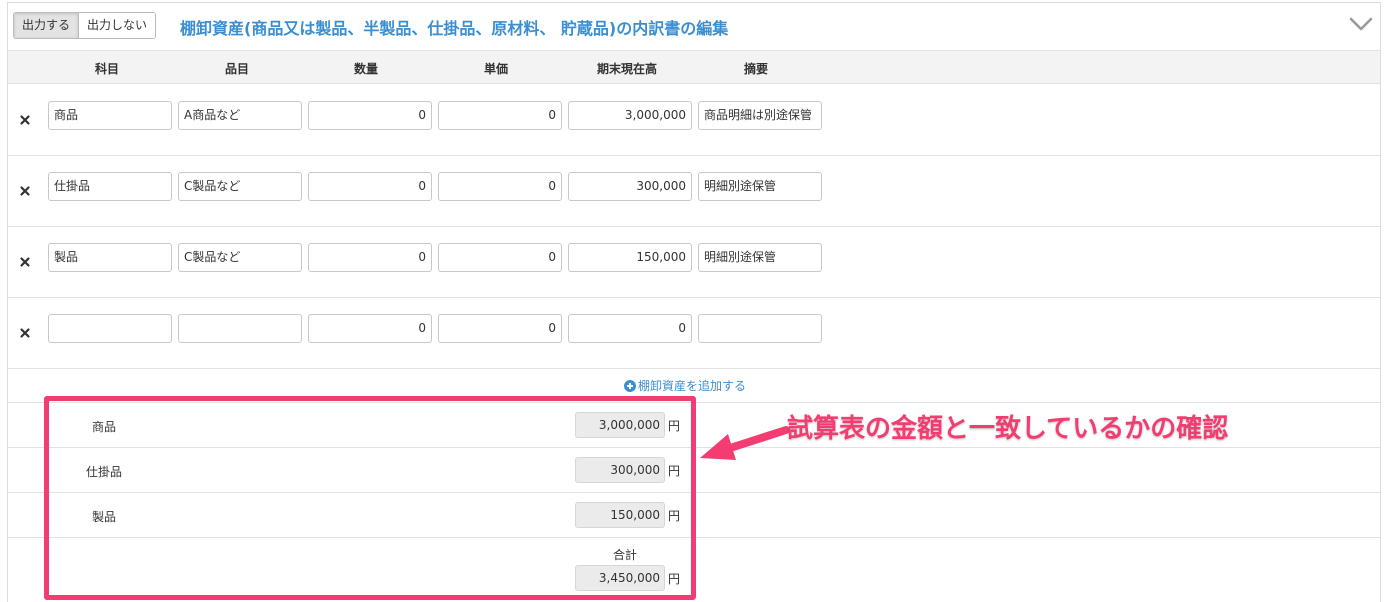  Describe the element at coordinates (240, 115) in the screenshot. I see `himoku-field: A商品など` at that location.